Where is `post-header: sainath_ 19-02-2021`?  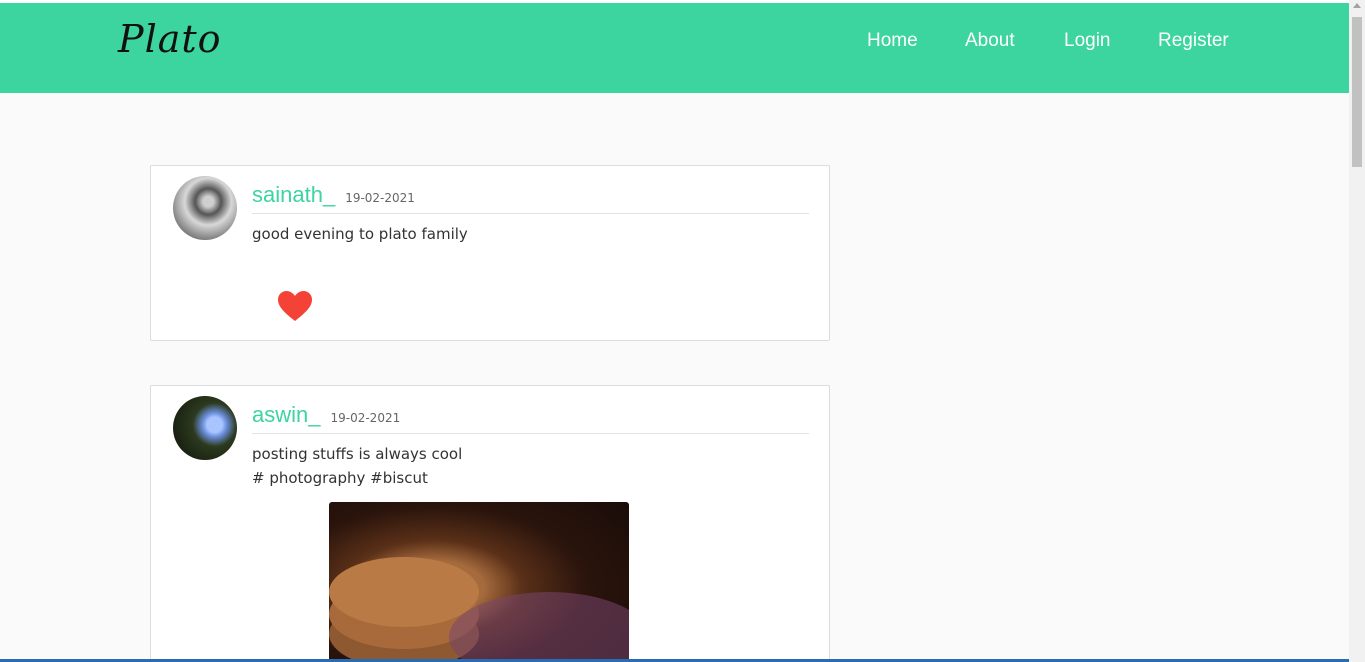 post-header: sainath_ 19-02-2021 is located at coordinates (530, 198).